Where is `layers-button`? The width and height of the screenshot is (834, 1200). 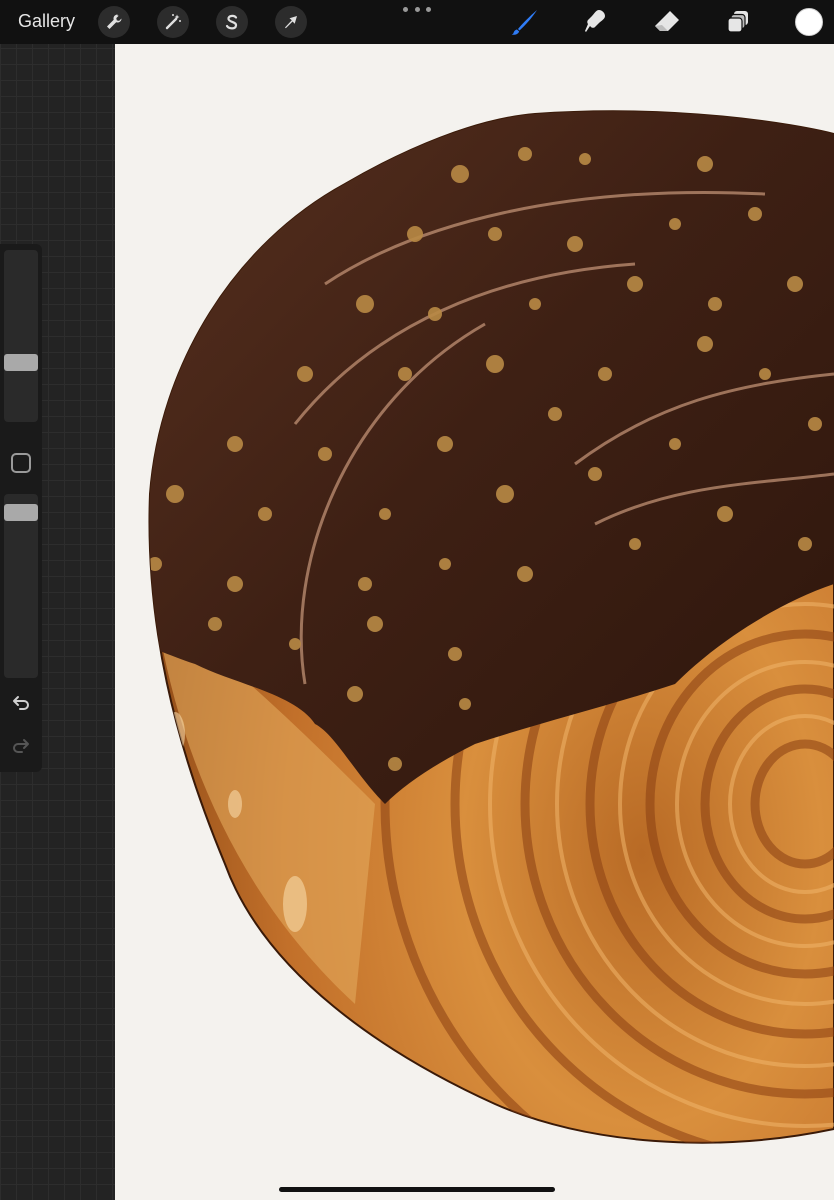 layers-button is located at coordinates (738, 22).